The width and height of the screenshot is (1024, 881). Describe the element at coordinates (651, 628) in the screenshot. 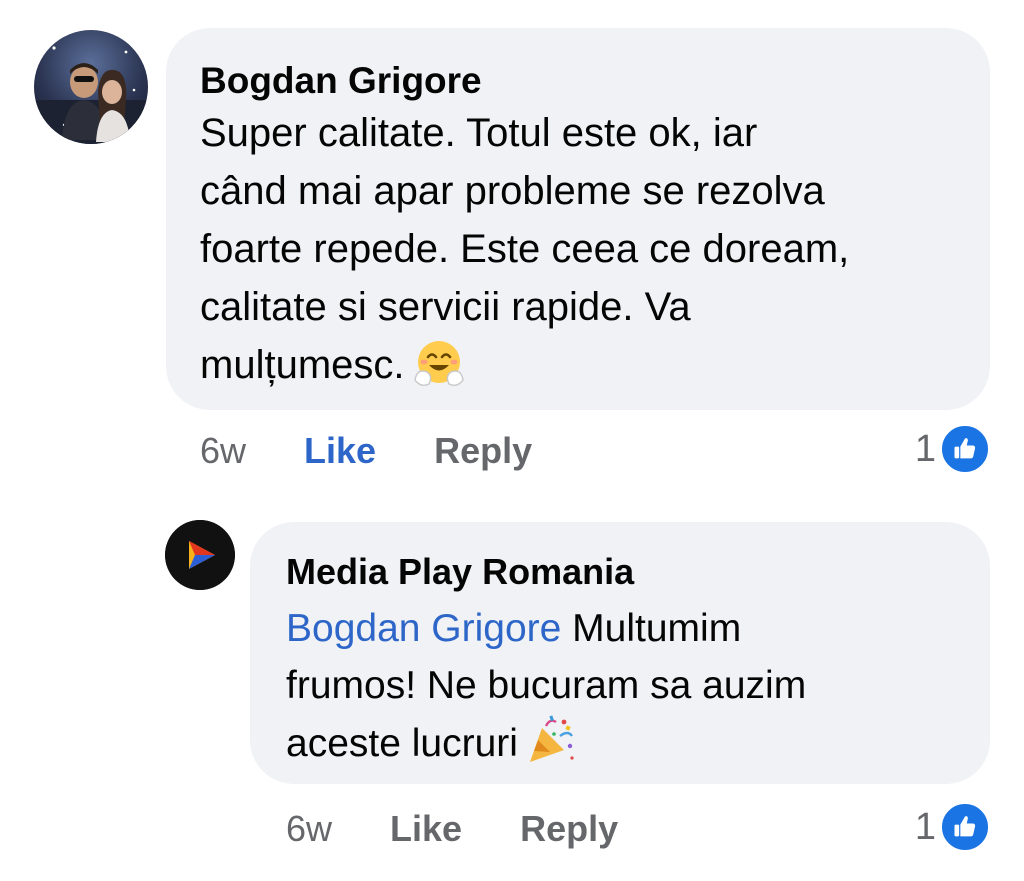

I see `reply-line: Multumim` at that location.